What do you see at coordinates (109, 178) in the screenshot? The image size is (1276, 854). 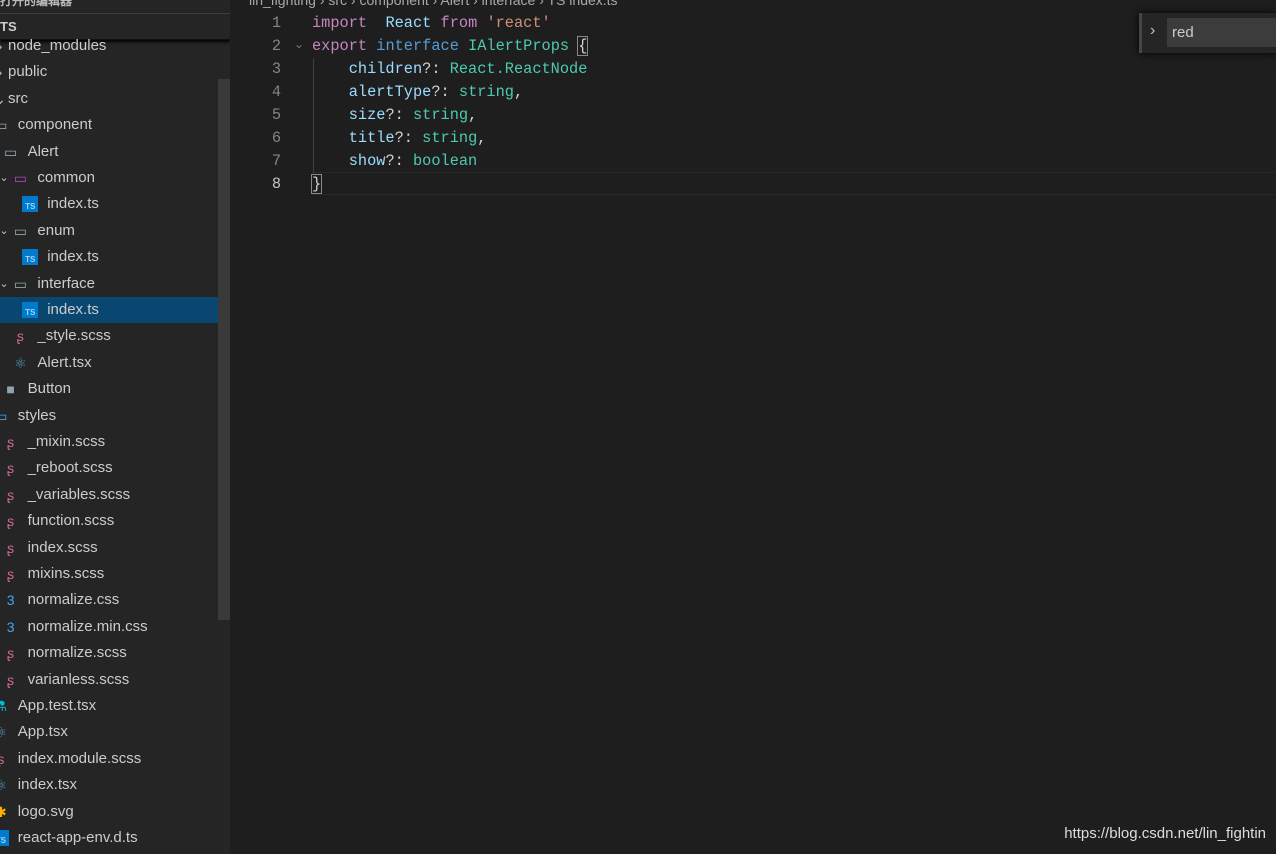 I see `tree-item: ▭ ⌄ common` at bounding box center [109, 178].